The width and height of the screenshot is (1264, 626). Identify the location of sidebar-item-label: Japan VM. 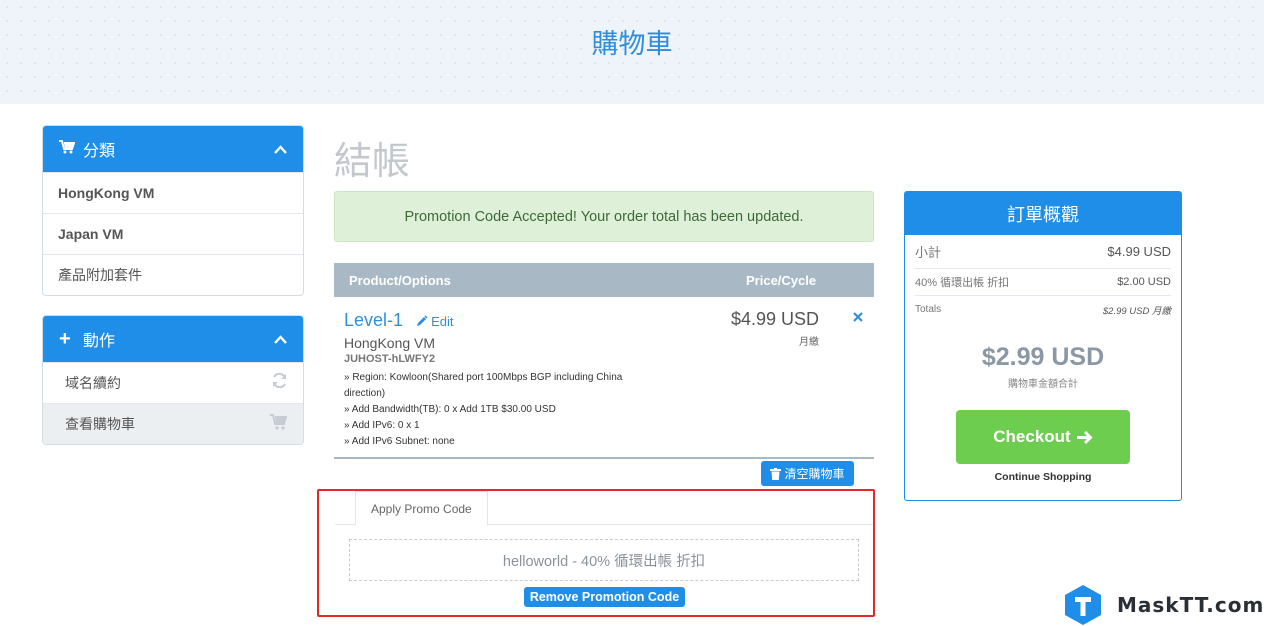
(91, 234).